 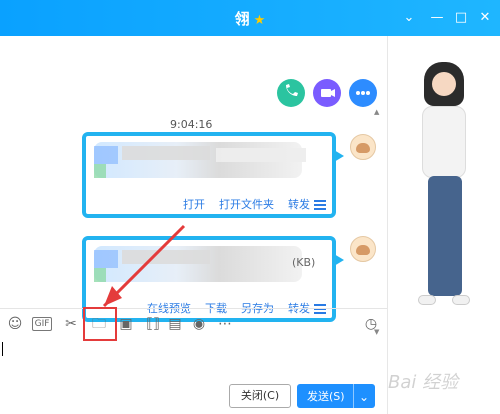 I want to click on more-actions-button, so click(x=363, y=93).